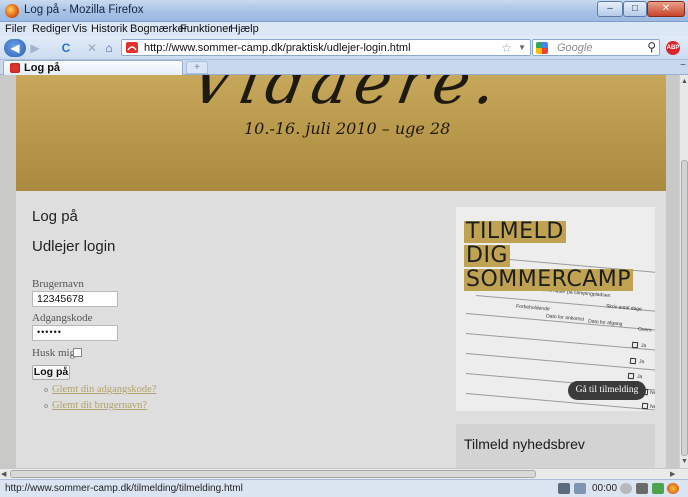  Describe the element at coordinates (206, 29) in the screenshot. I see `menu-tools: Funktioner` at that location.